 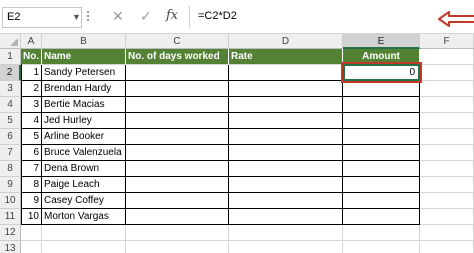 I want to click on cell-c1: No. of days worked, so click(x=177, y=57).